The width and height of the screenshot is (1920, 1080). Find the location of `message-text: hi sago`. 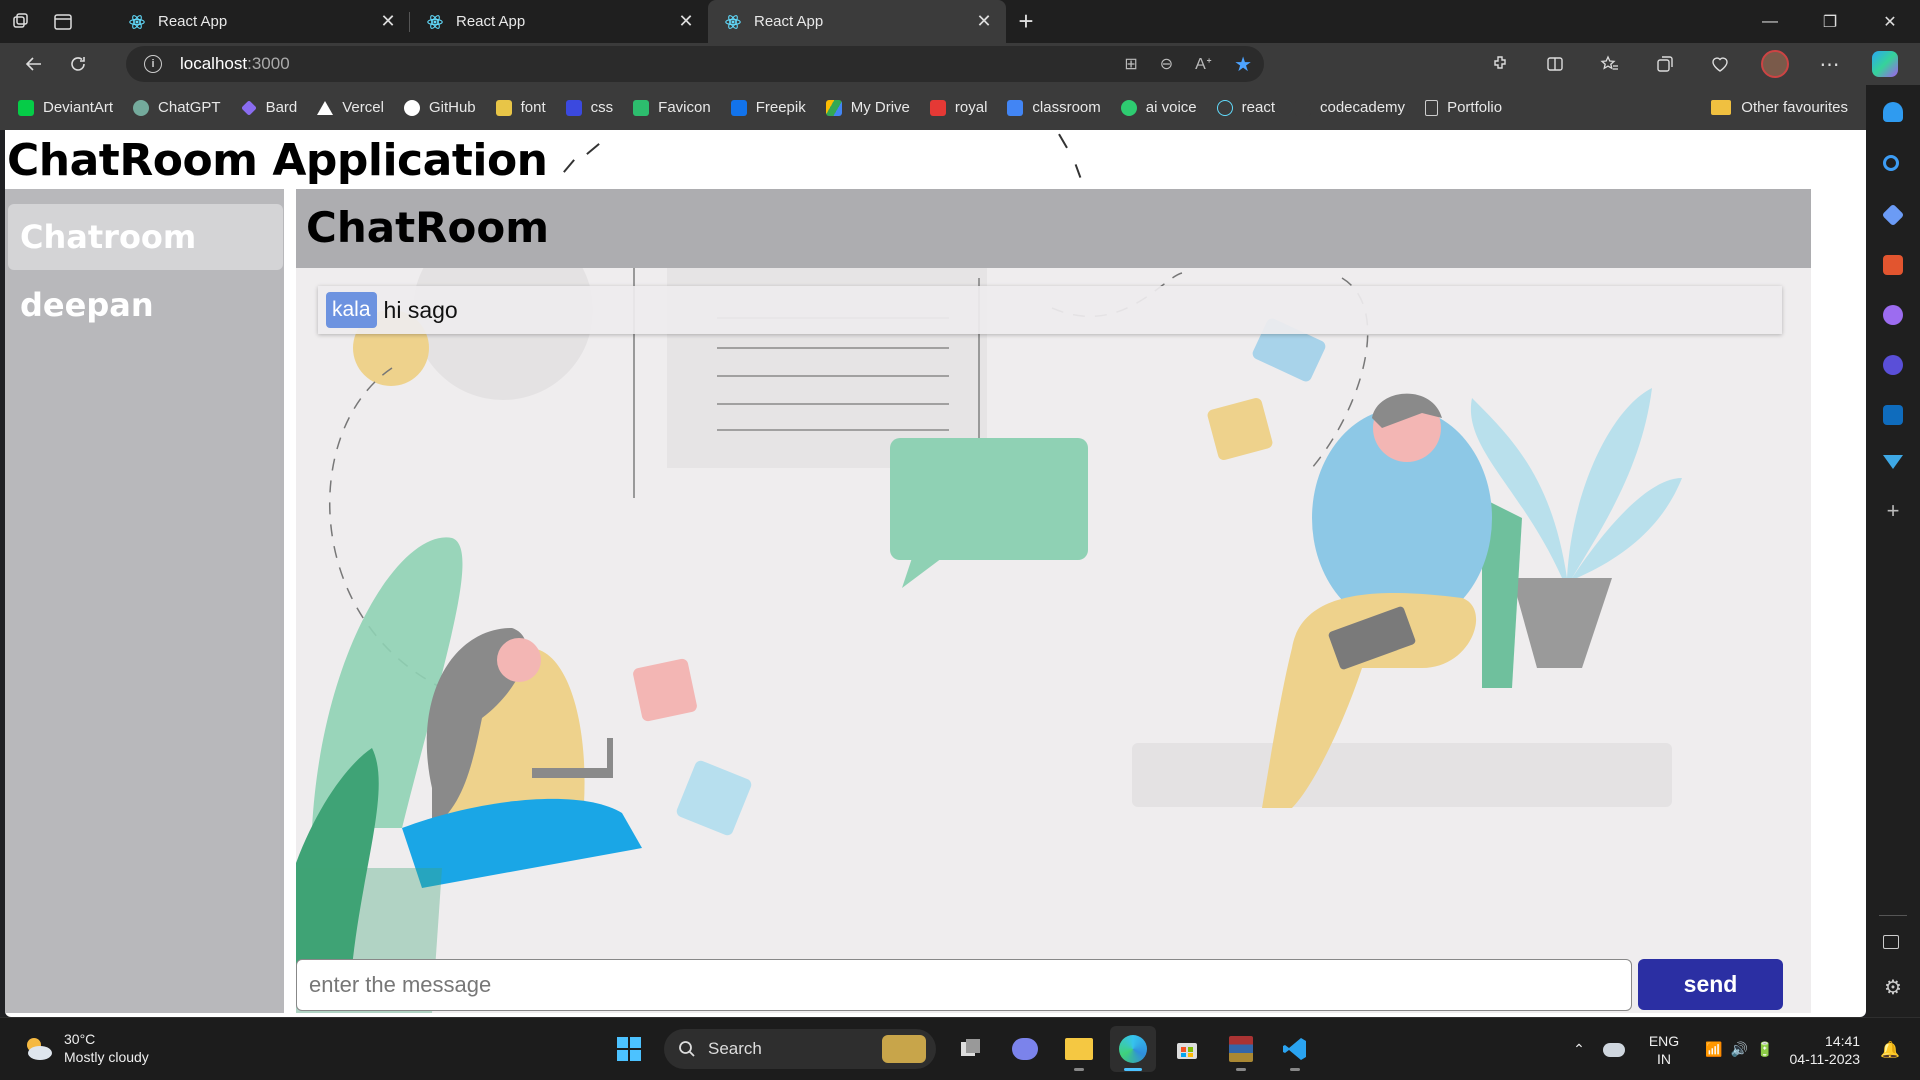

message-text: hi sago is located at coordinates (420, 309).